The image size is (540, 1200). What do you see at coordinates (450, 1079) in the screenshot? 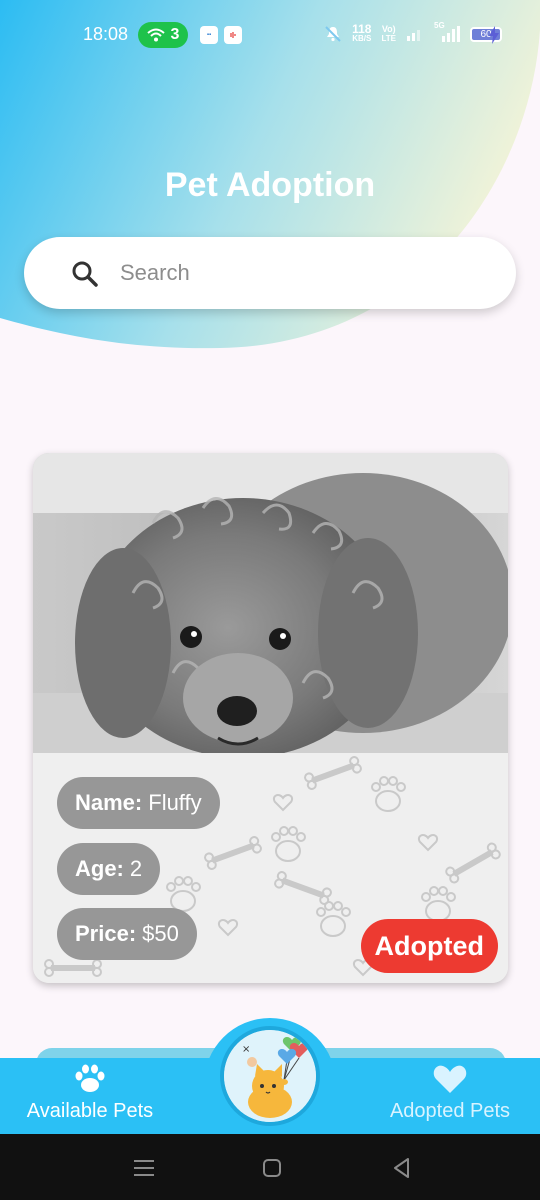
I see `heart-icon` at bounding box center [450, 1079].